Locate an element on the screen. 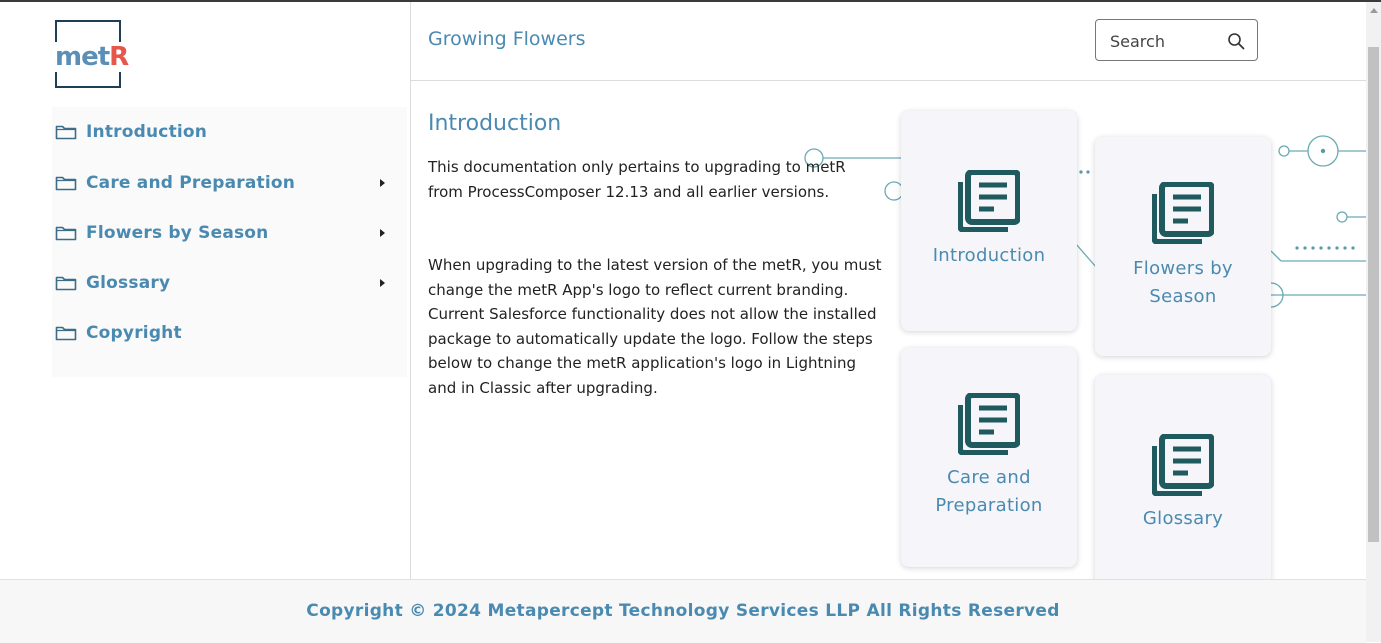 This screenshot has height=643, width=1381. card-glossary: Glossary is located at coordinates (1183, 477).